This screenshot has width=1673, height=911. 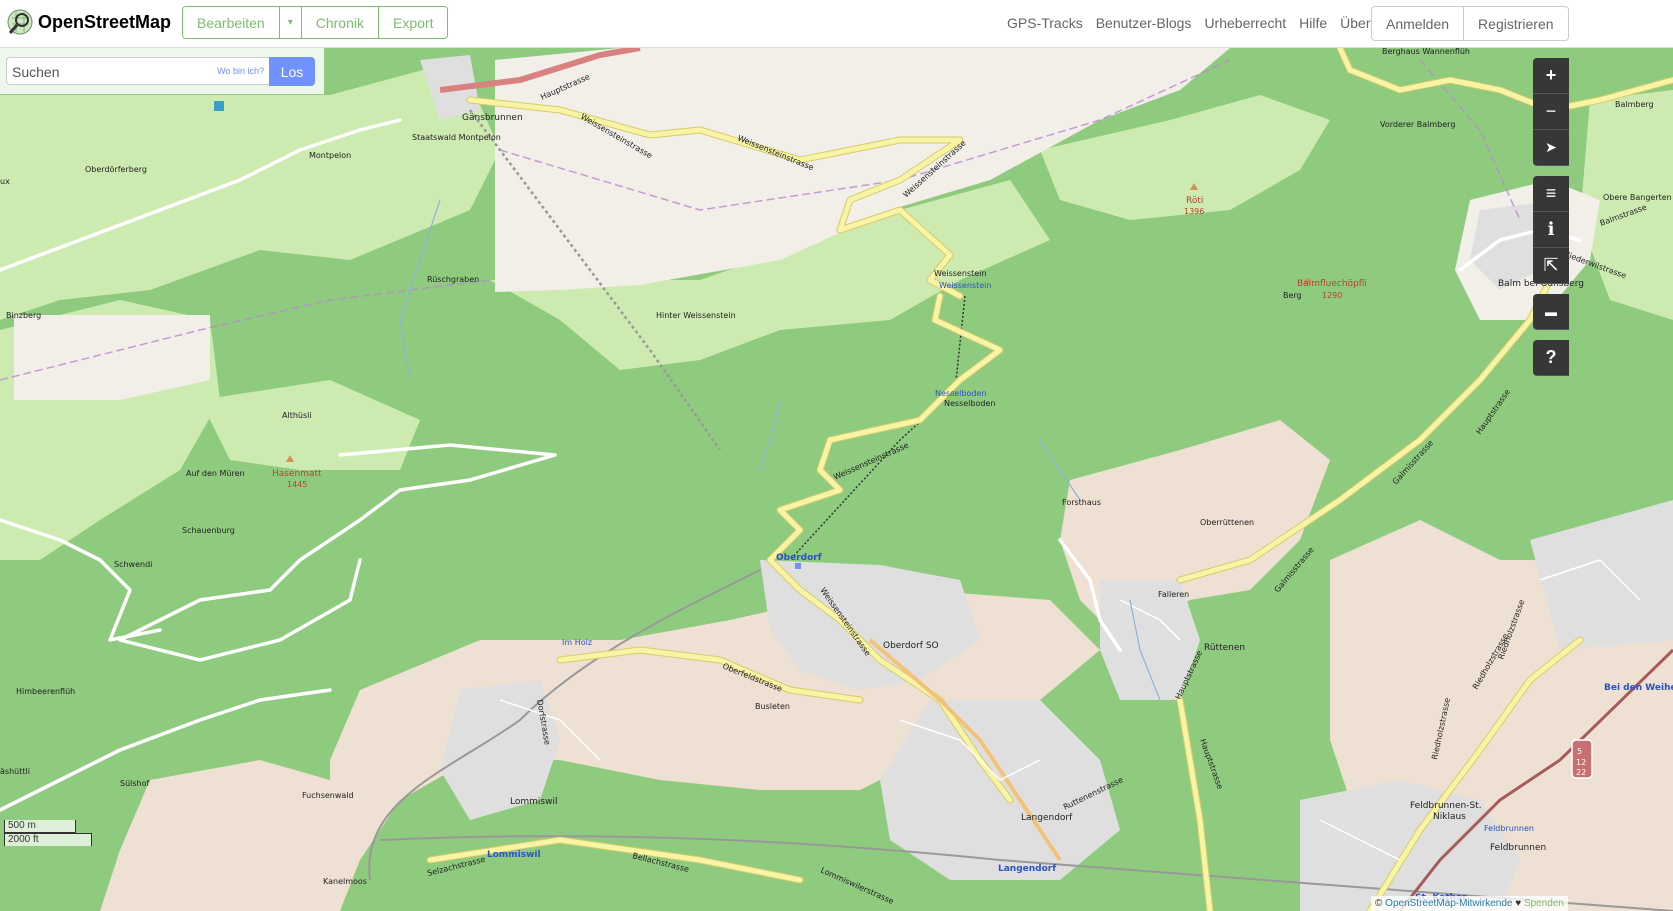 I want to click on map-label: Oberdörferberg, so click(x=116, y=169).